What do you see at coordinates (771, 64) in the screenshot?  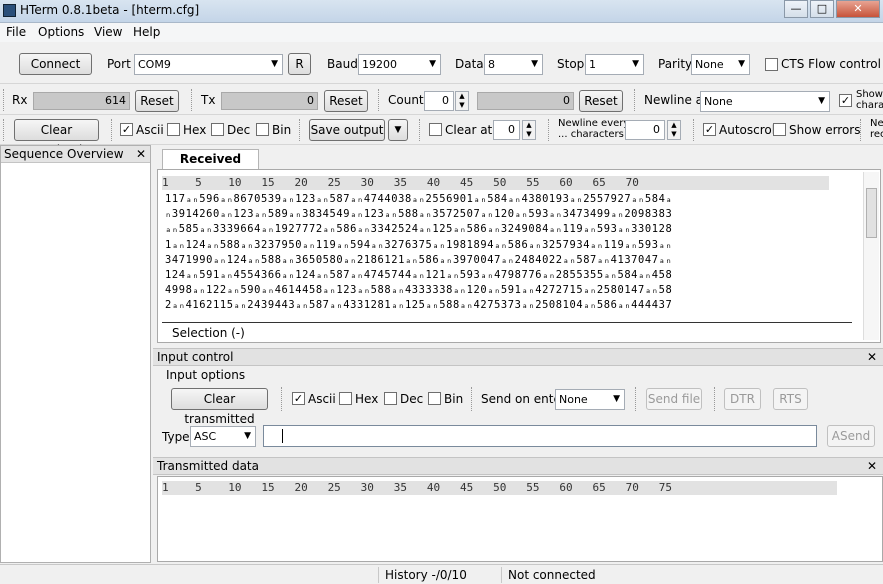 I see `cts-flow-checkbox` at bounding box center [771, 64].